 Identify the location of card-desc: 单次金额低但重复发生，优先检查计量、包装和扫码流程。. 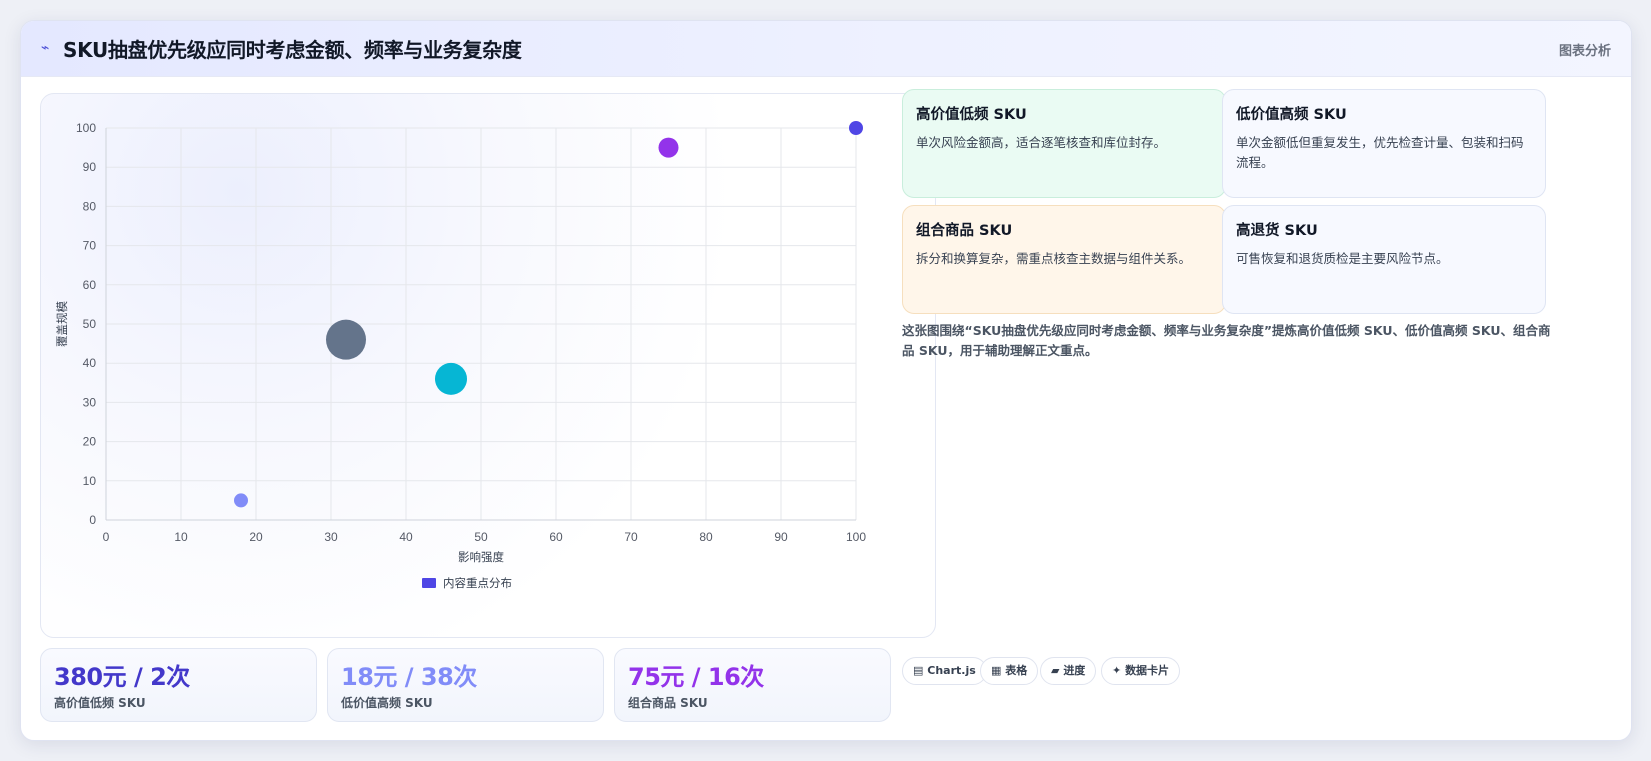
(1380, 152).